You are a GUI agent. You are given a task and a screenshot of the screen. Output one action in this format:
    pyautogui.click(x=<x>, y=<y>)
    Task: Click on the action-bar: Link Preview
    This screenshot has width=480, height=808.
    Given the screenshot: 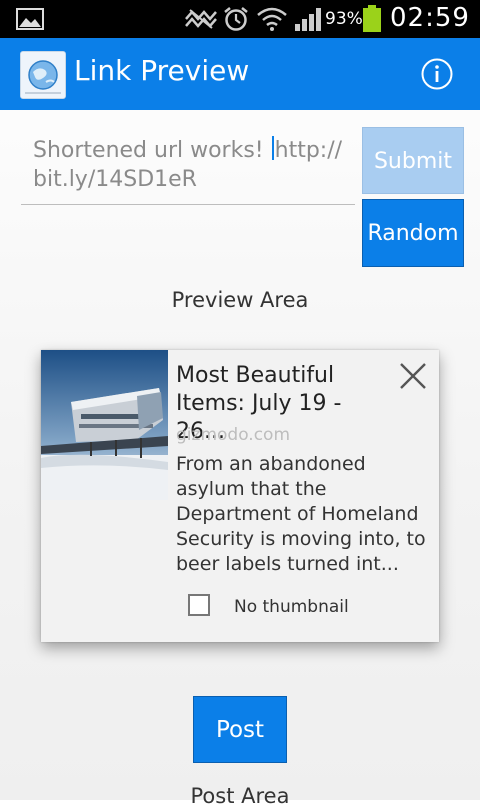 What is the action you would take?
    pyautogui.click(x=240, y=74)
    